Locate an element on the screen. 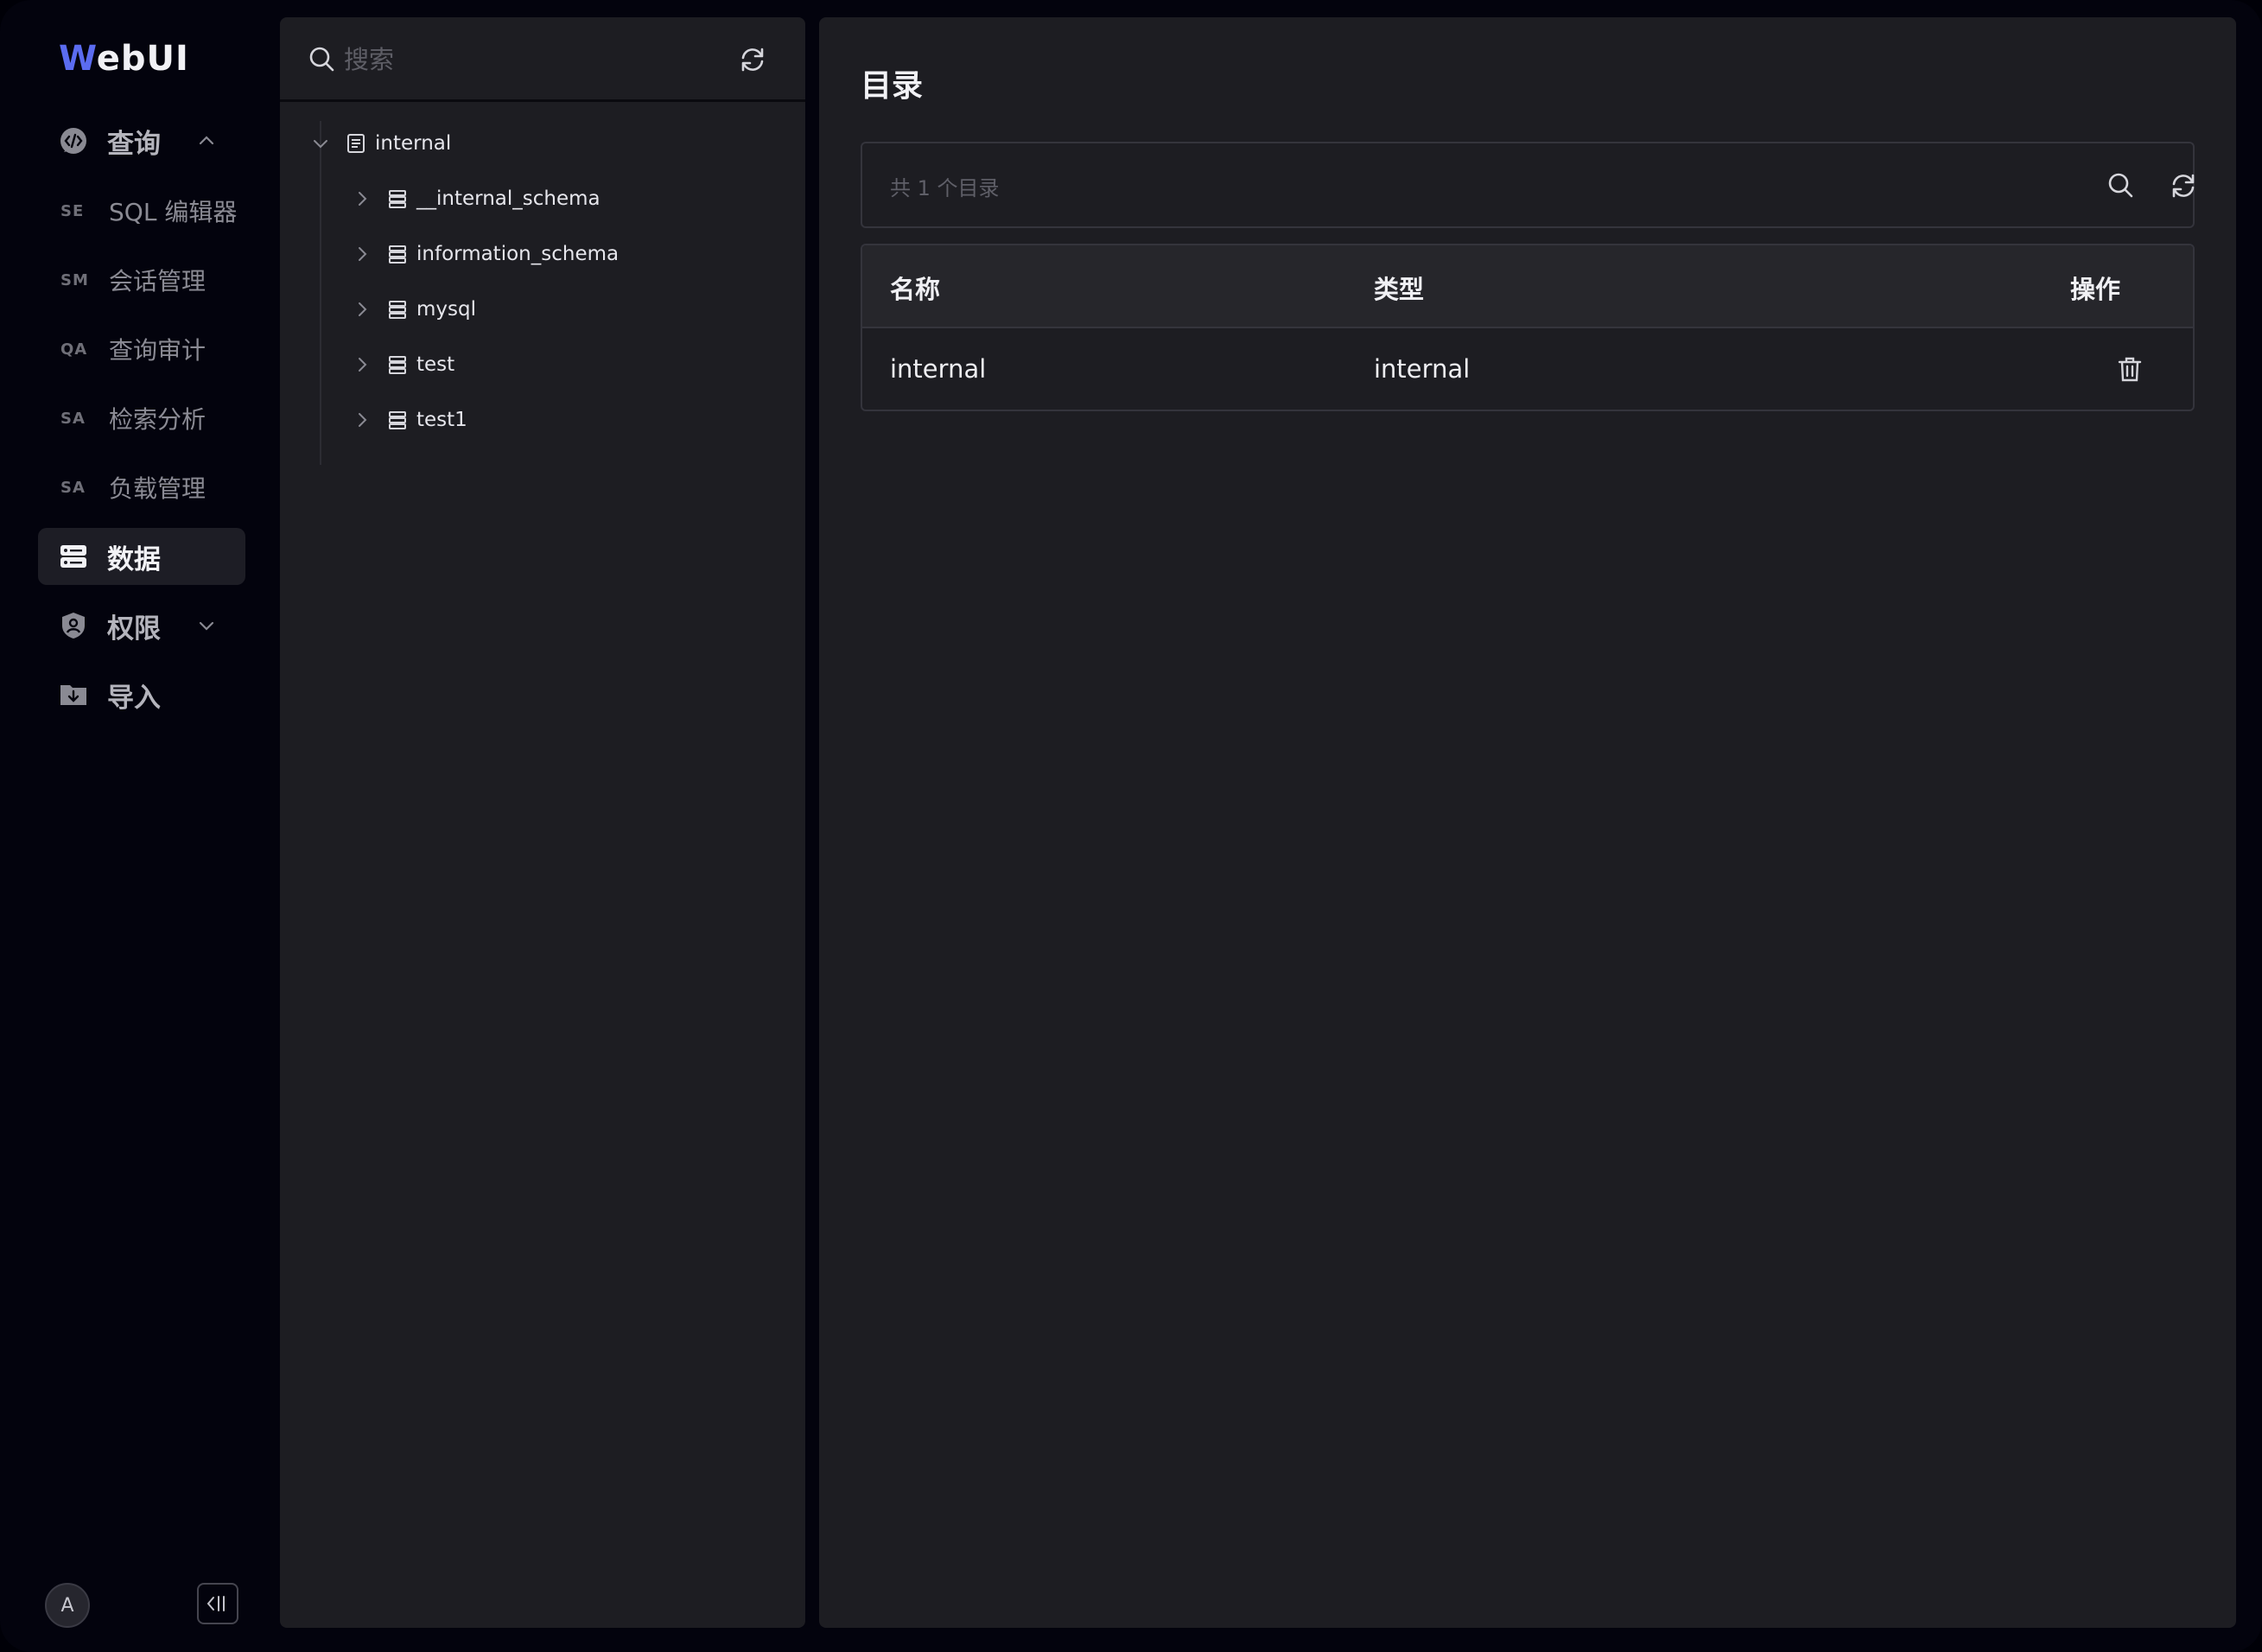 The image size is (2262, 1652). tree-search-input is located at coordinates (523, 60).